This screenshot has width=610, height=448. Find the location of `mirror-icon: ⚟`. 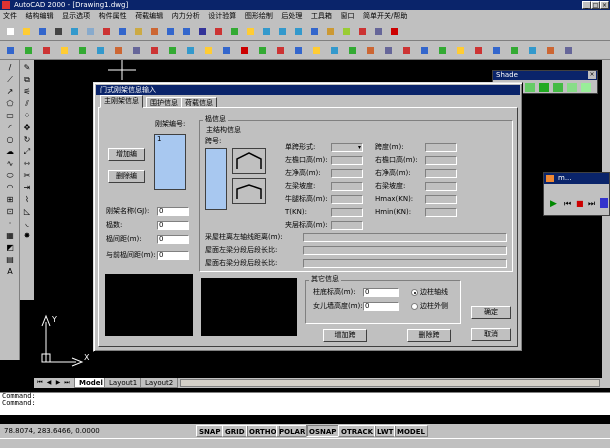

mirror-icon: ⚟ is located at coordinates (27, 91).